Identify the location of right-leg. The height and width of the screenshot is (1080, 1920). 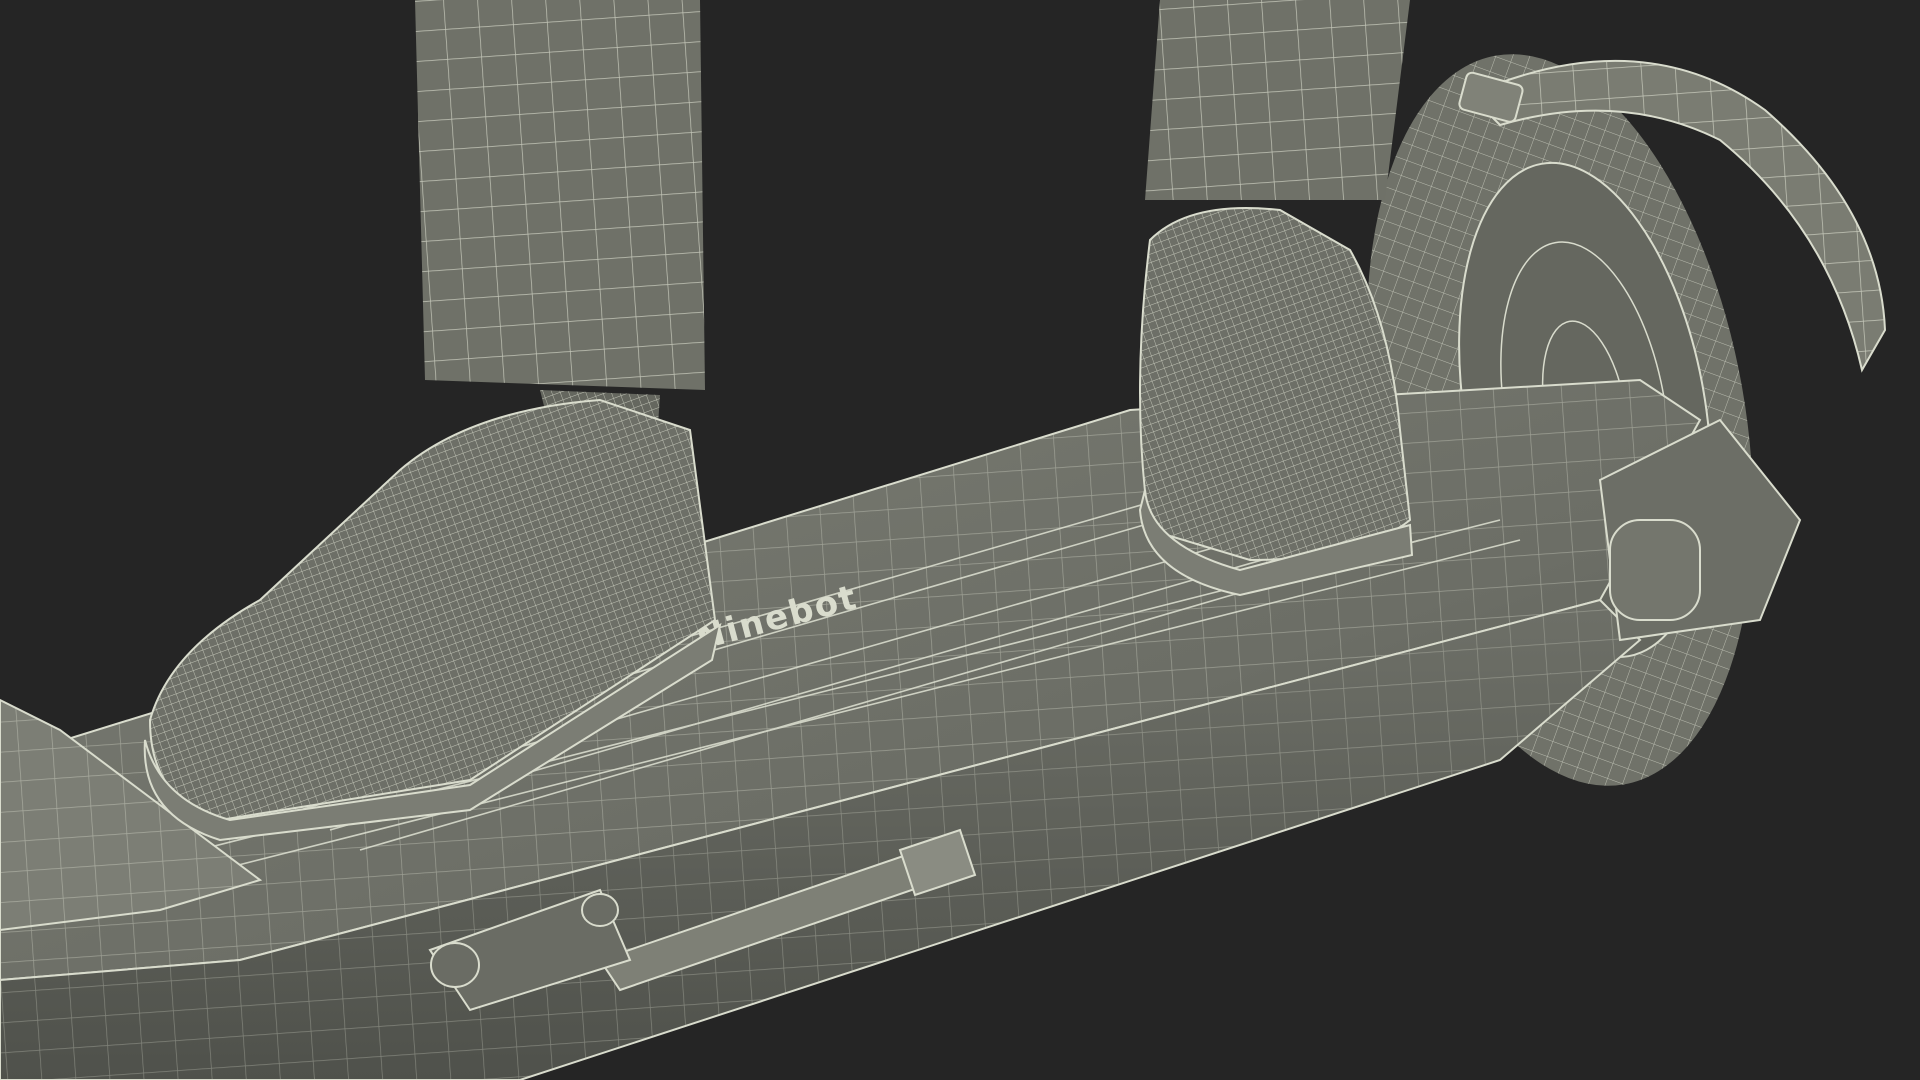
(1277, 100).